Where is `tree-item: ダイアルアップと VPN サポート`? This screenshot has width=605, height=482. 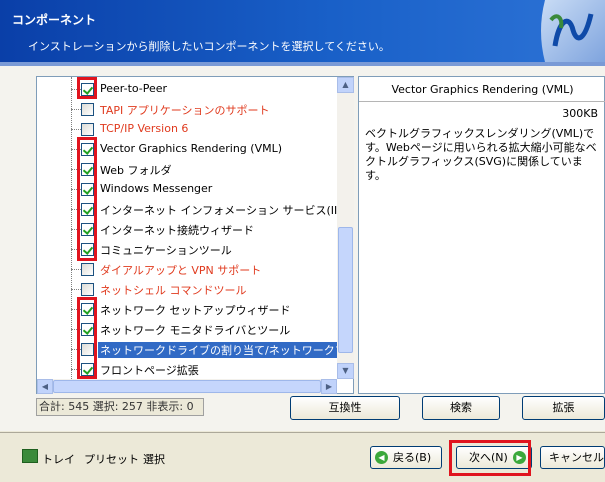
tree-item: ダイアルアップと VPN サポート is located at coordinates (187, 269).